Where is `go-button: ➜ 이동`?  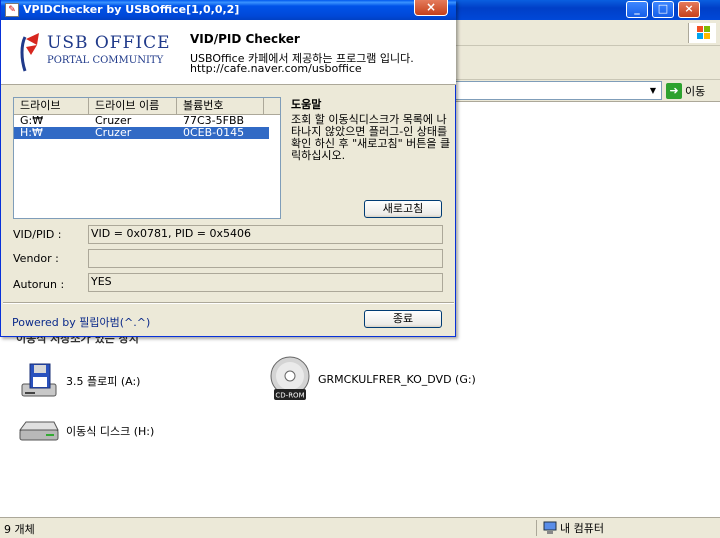
go-button: ➜ 이동 is located at coordinates (685, 91).